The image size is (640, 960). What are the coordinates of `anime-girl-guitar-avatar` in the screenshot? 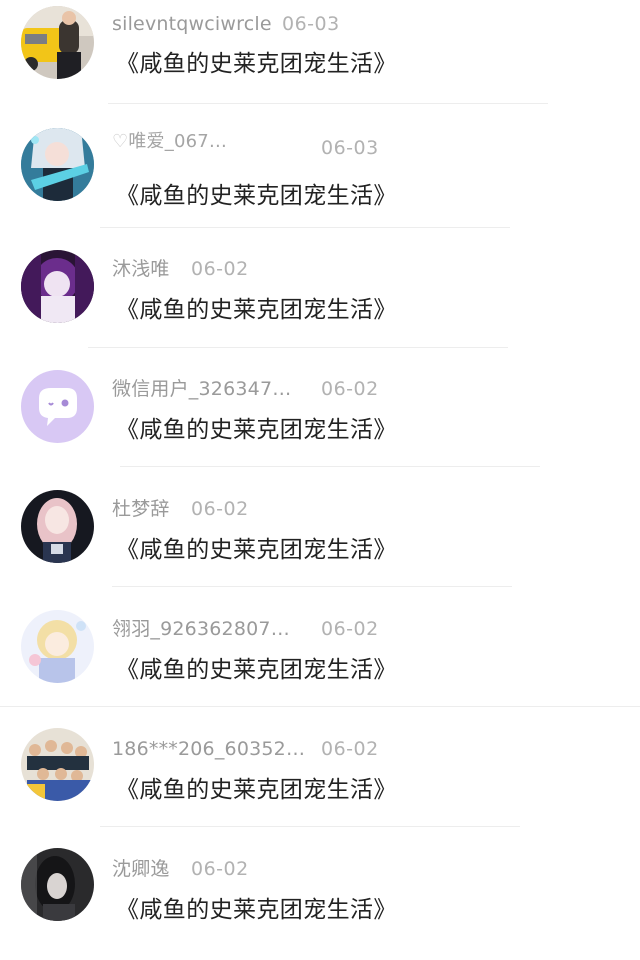 It's located at (57, 164).